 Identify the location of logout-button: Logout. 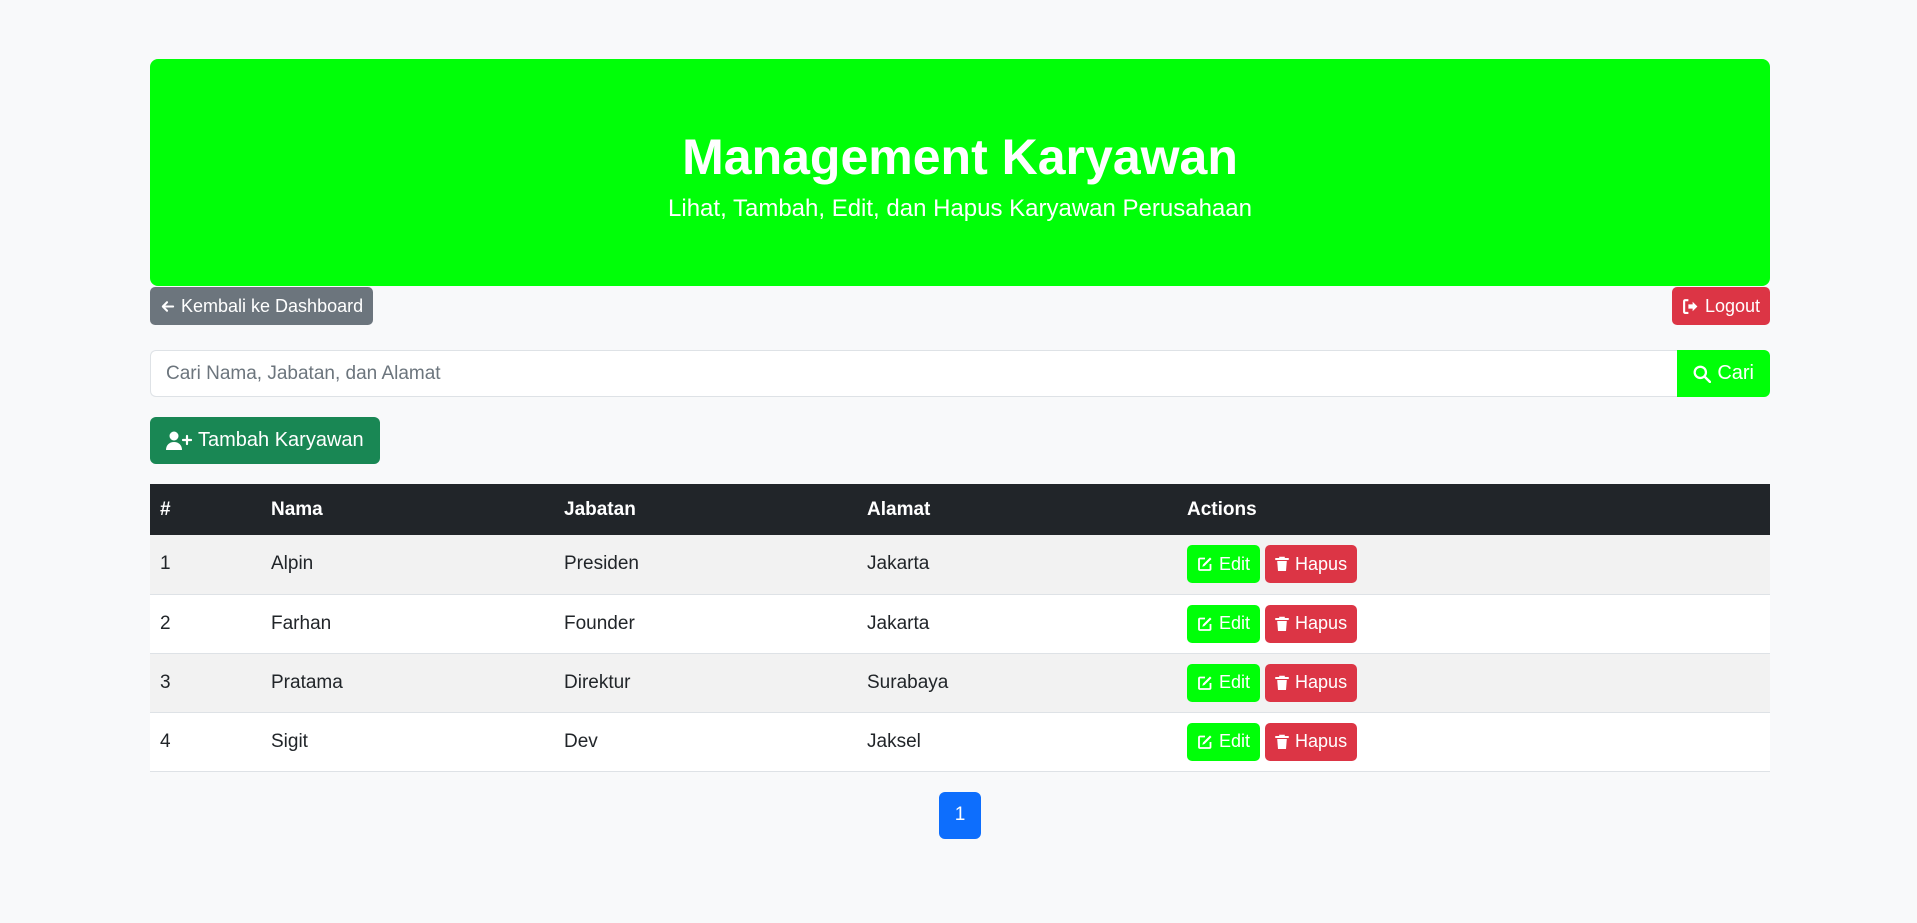
(1720, 306).